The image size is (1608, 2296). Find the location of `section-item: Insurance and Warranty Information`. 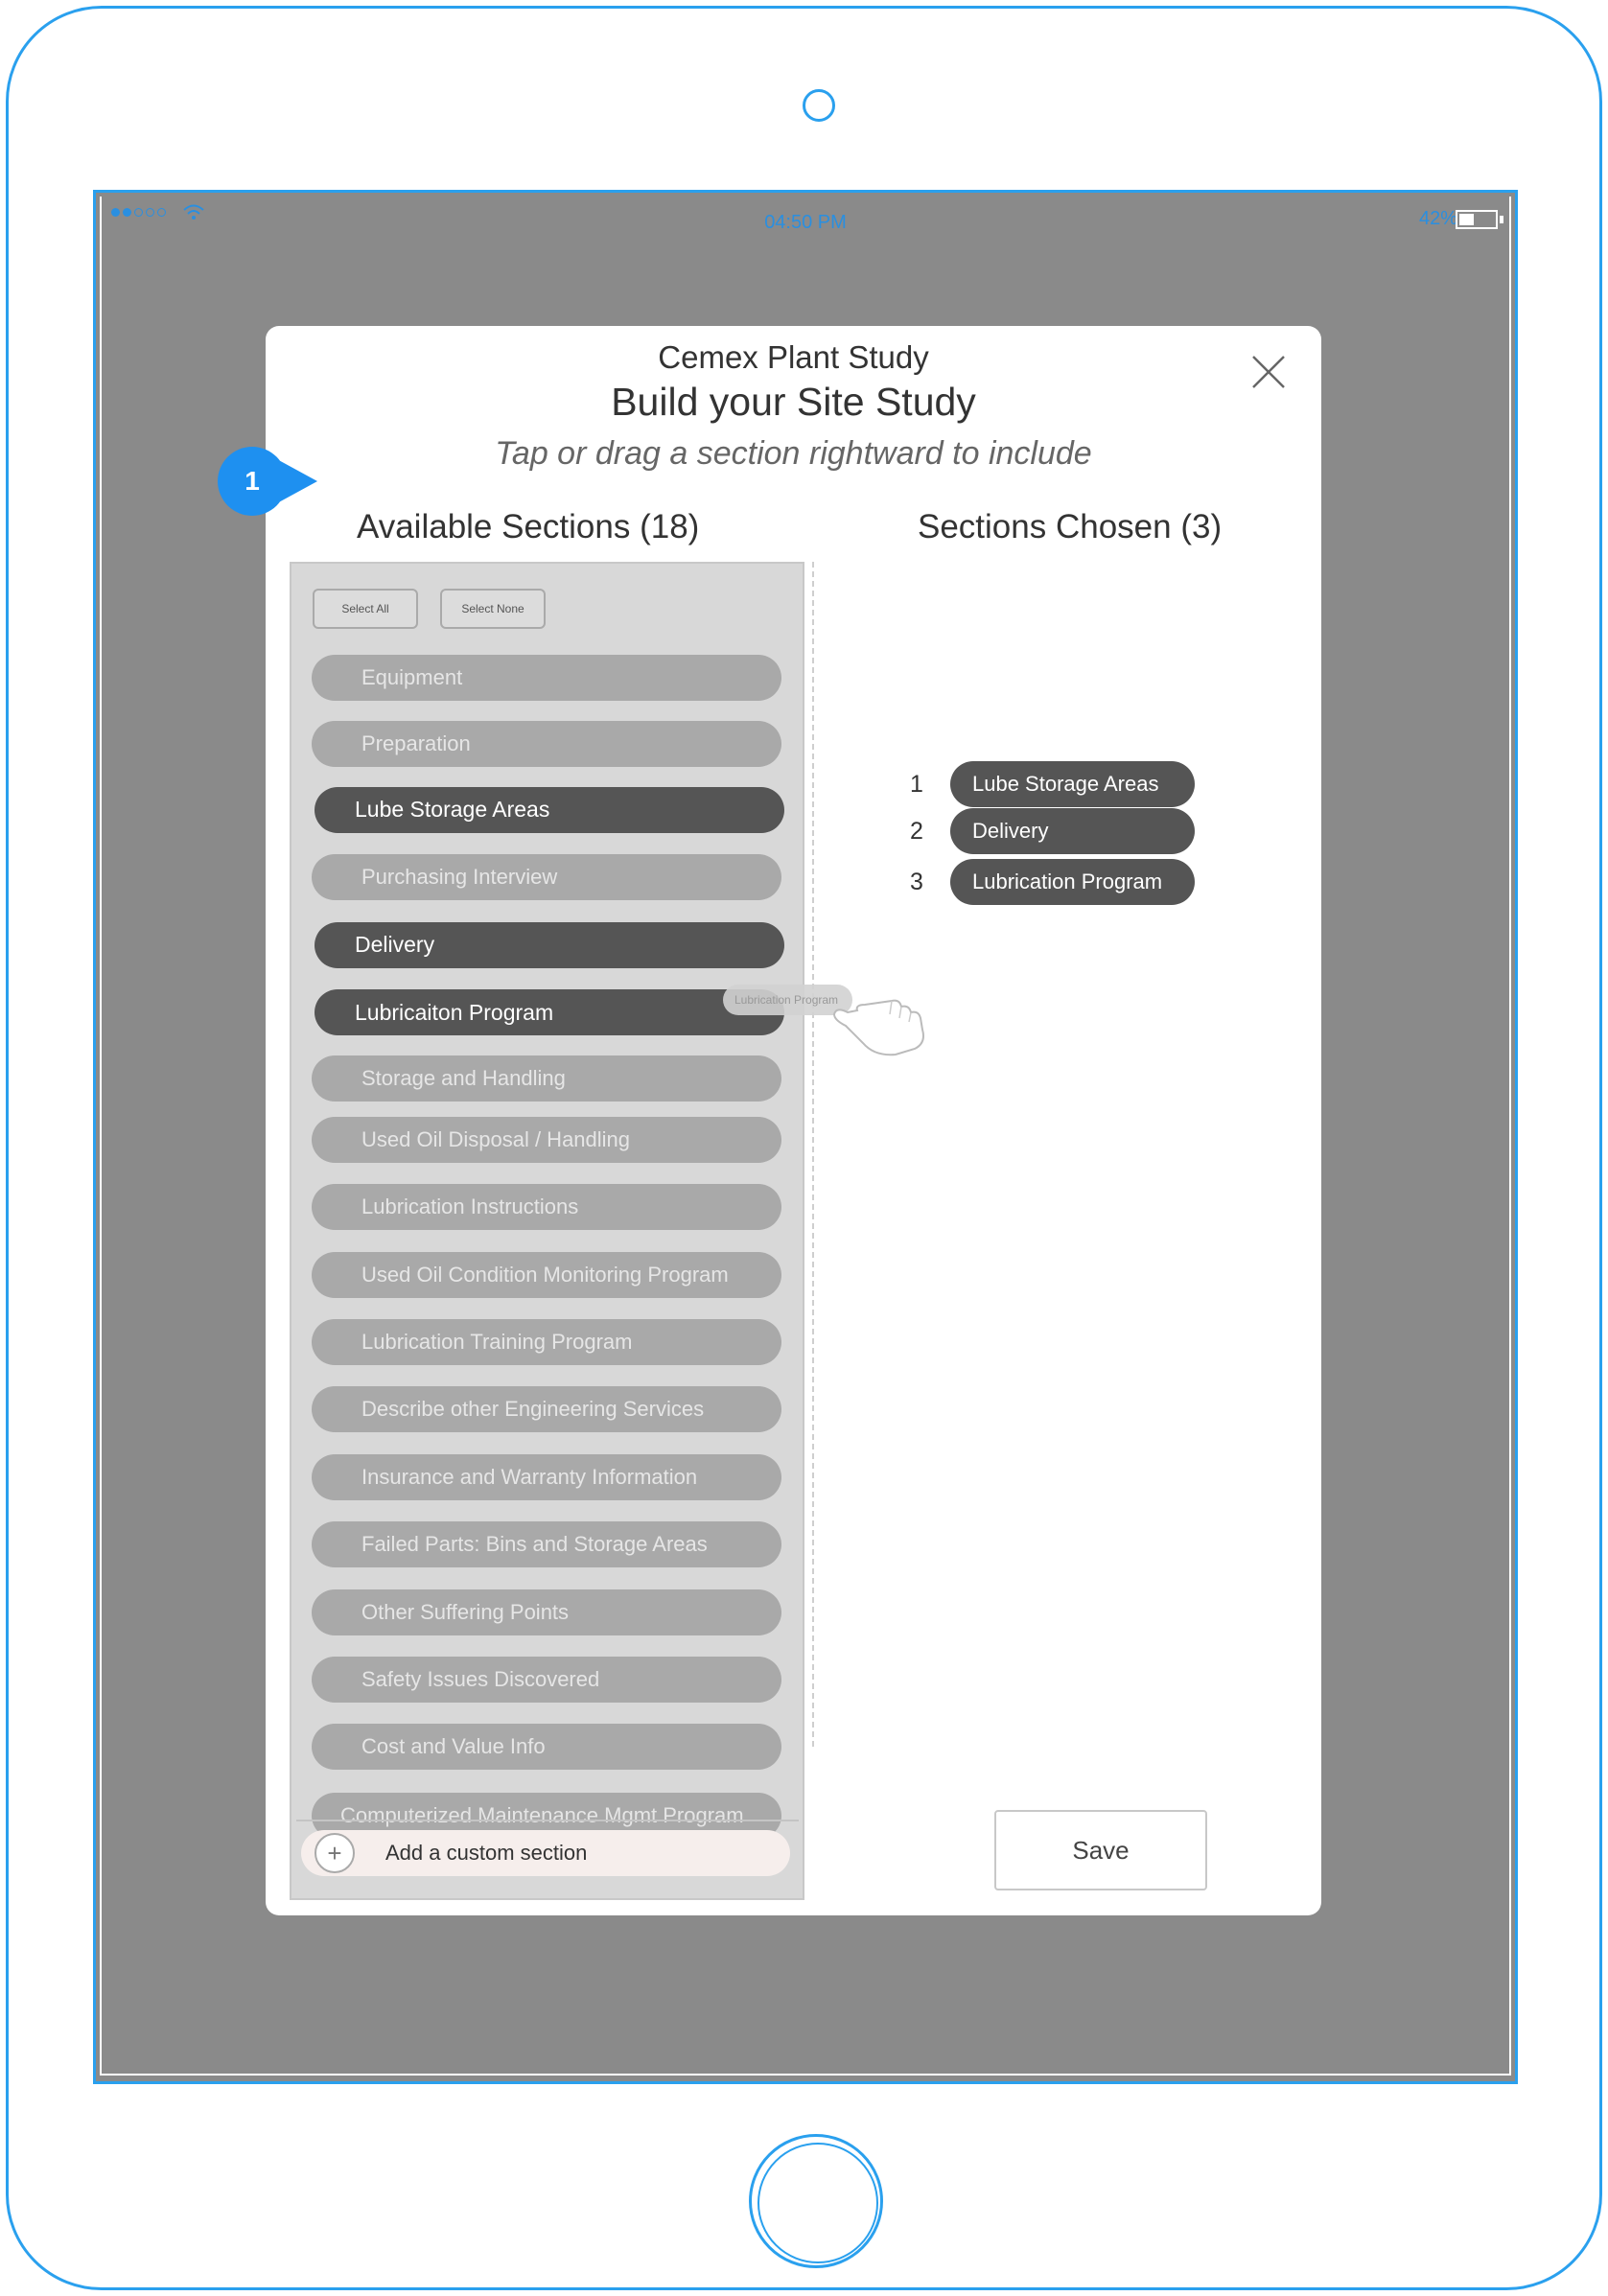

section-item: Insurance and Warranty Information is located at coordinates (546, 1476).